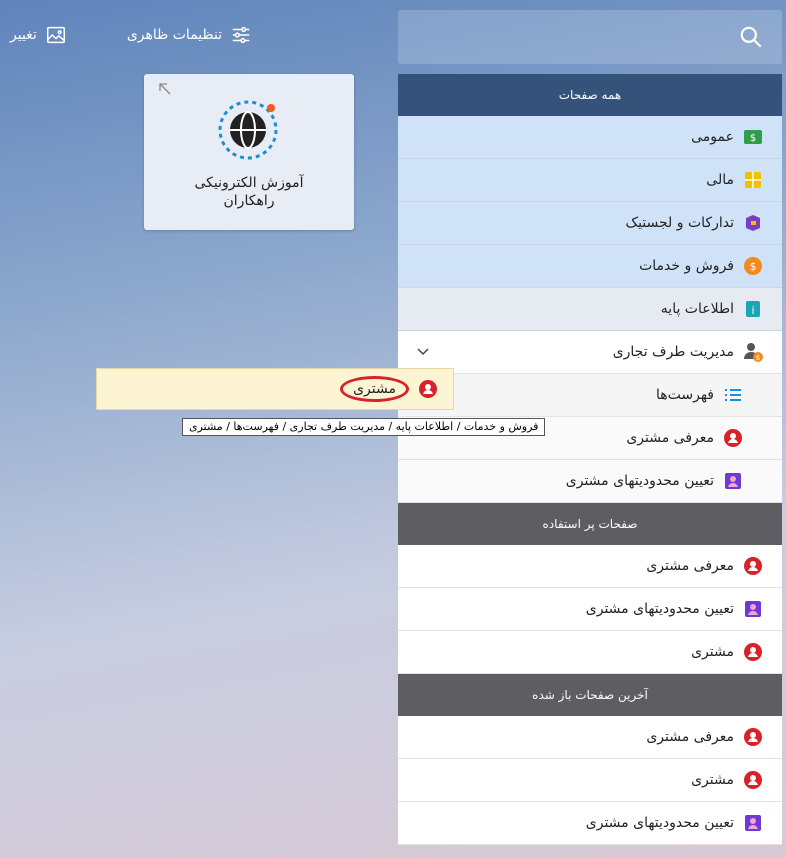  I want to click on dollar-box-icon: $, so click(753, 137).